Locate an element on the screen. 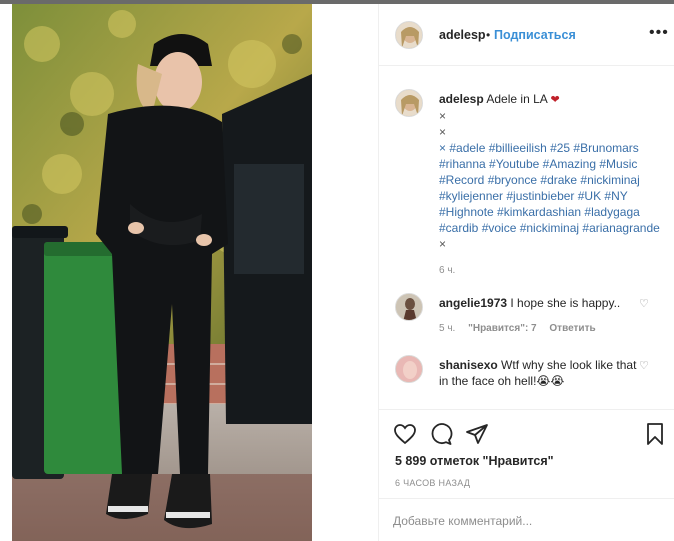 This screenshot has width=674, height=541. comment-message: I hope she is happy.. is located at coordinates (565, 303).